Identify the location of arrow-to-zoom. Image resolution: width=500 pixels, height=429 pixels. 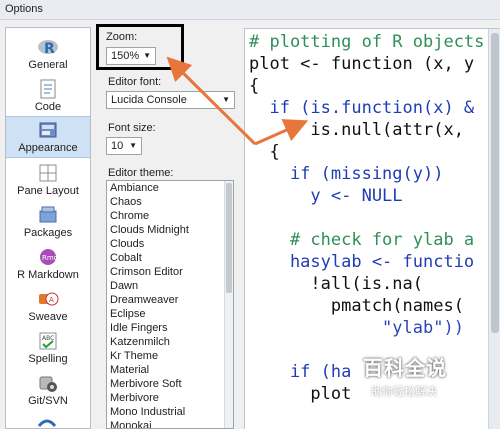
(211, 101).